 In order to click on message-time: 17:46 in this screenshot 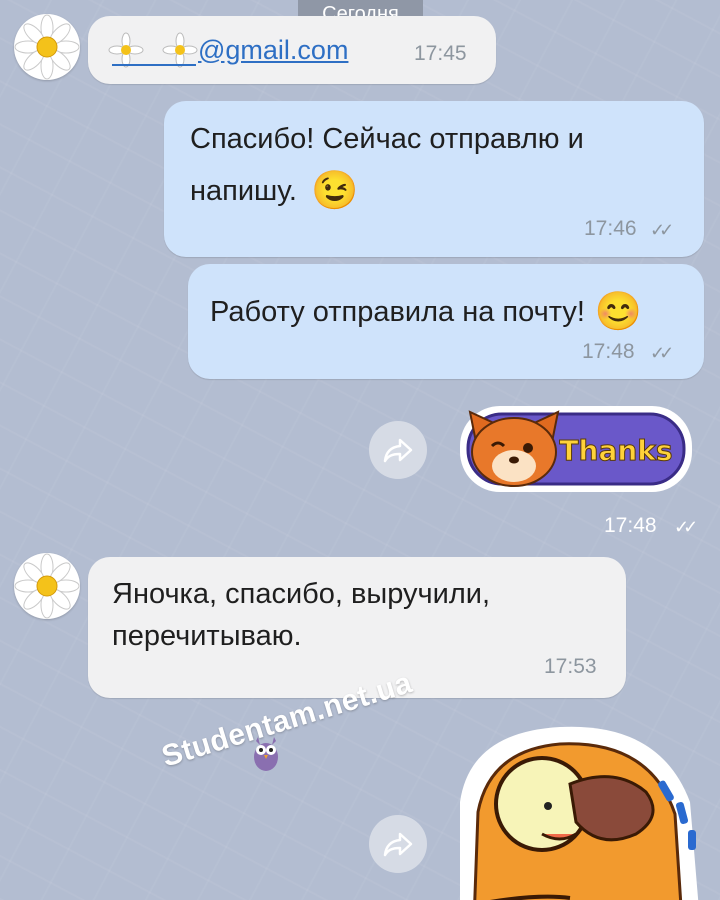, I will do `click(610, 228)`.